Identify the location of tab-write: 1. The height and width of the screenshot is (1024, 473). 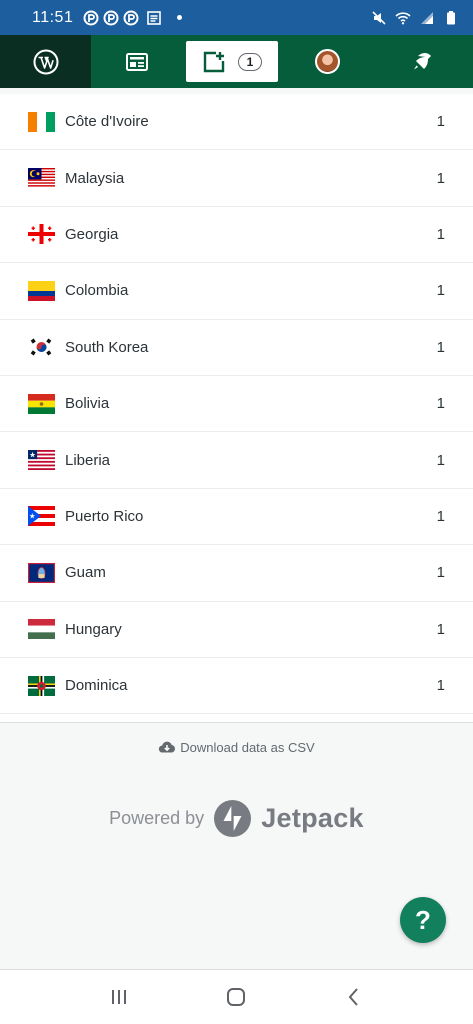
(232, 61).